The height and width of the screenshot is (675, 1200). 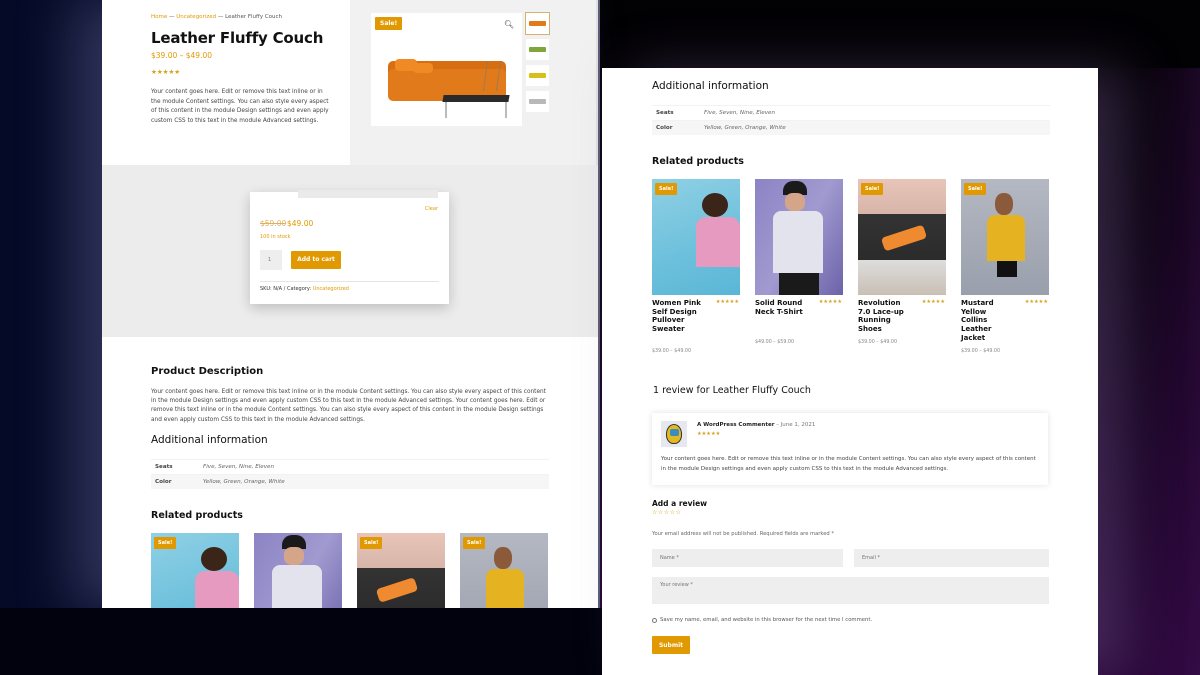 I want to click on product-title: Leather Fluffy Couch, so click(x=237, y=38).